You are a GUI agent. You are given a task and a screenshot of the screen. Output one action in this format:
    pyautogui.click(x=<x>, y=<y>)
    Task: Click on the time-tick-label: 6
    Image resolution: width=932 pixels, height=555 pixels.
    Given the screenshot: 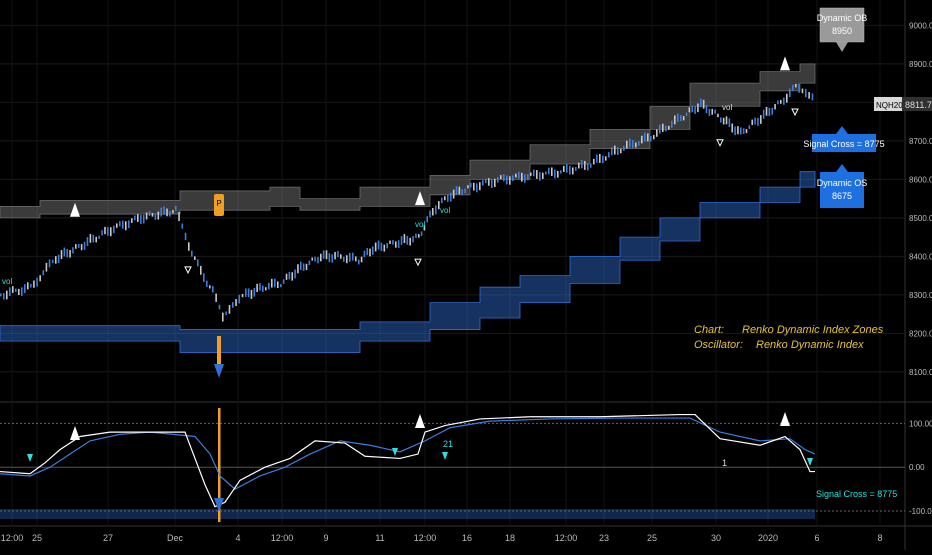 What is the action you would take?
    pyautogui.click(x=816, y=538)
    